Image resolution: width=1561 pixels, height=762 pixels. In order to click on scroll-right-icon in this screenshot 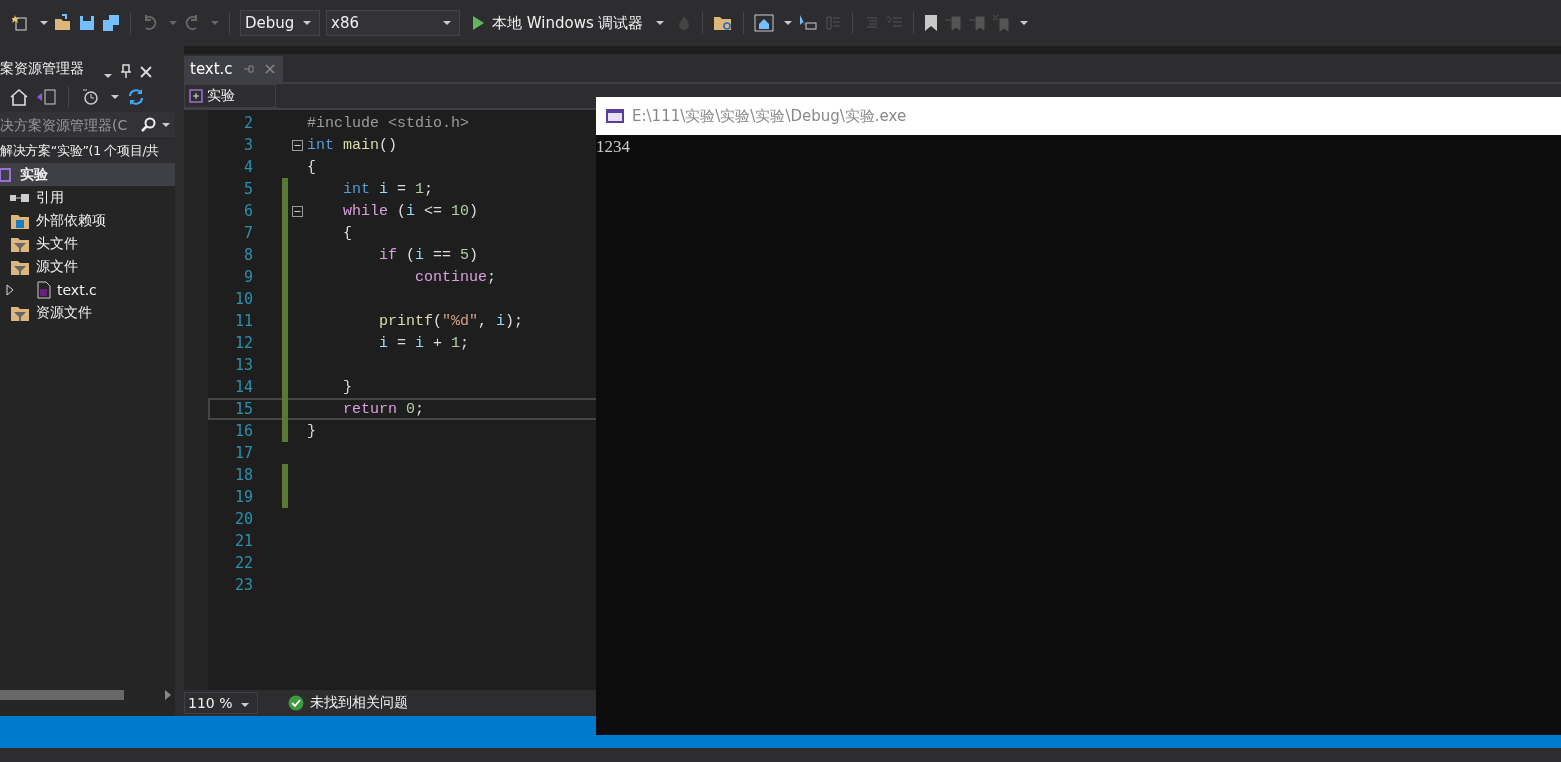, I will do `click(168, 695)`.